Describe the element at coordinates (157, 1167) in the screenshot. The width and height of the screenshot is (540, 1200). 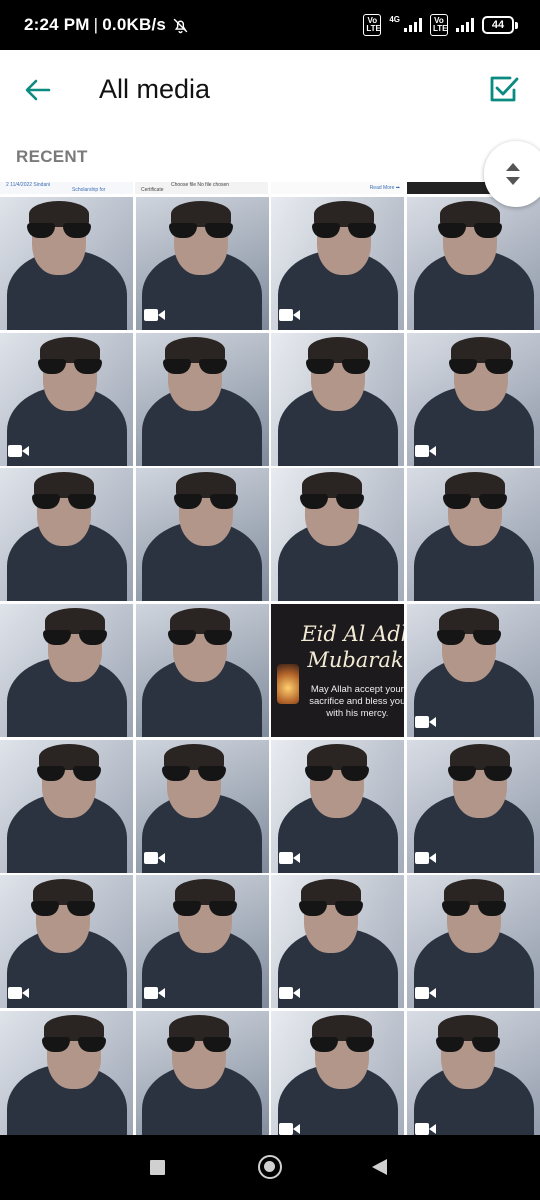
I see `recents-button` at that location.